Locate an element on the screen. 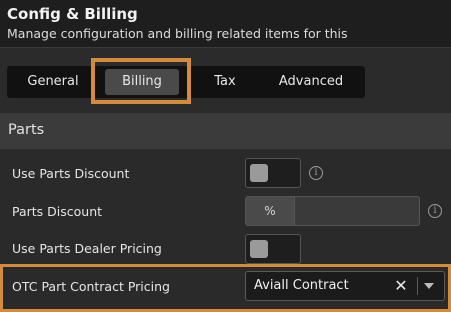 This screenshot has width=451, height=312. tab-general: General is located at coordinates (53, 82).